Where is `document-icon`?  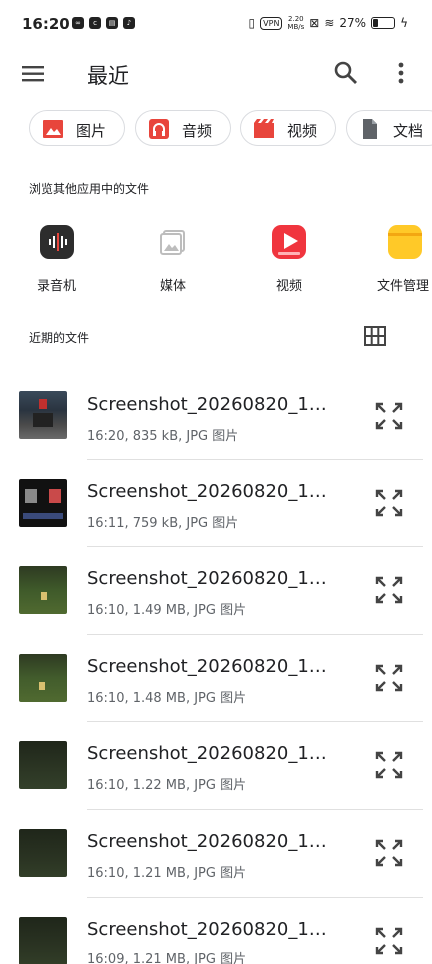
document-icon is located at coordinates (370, 129).